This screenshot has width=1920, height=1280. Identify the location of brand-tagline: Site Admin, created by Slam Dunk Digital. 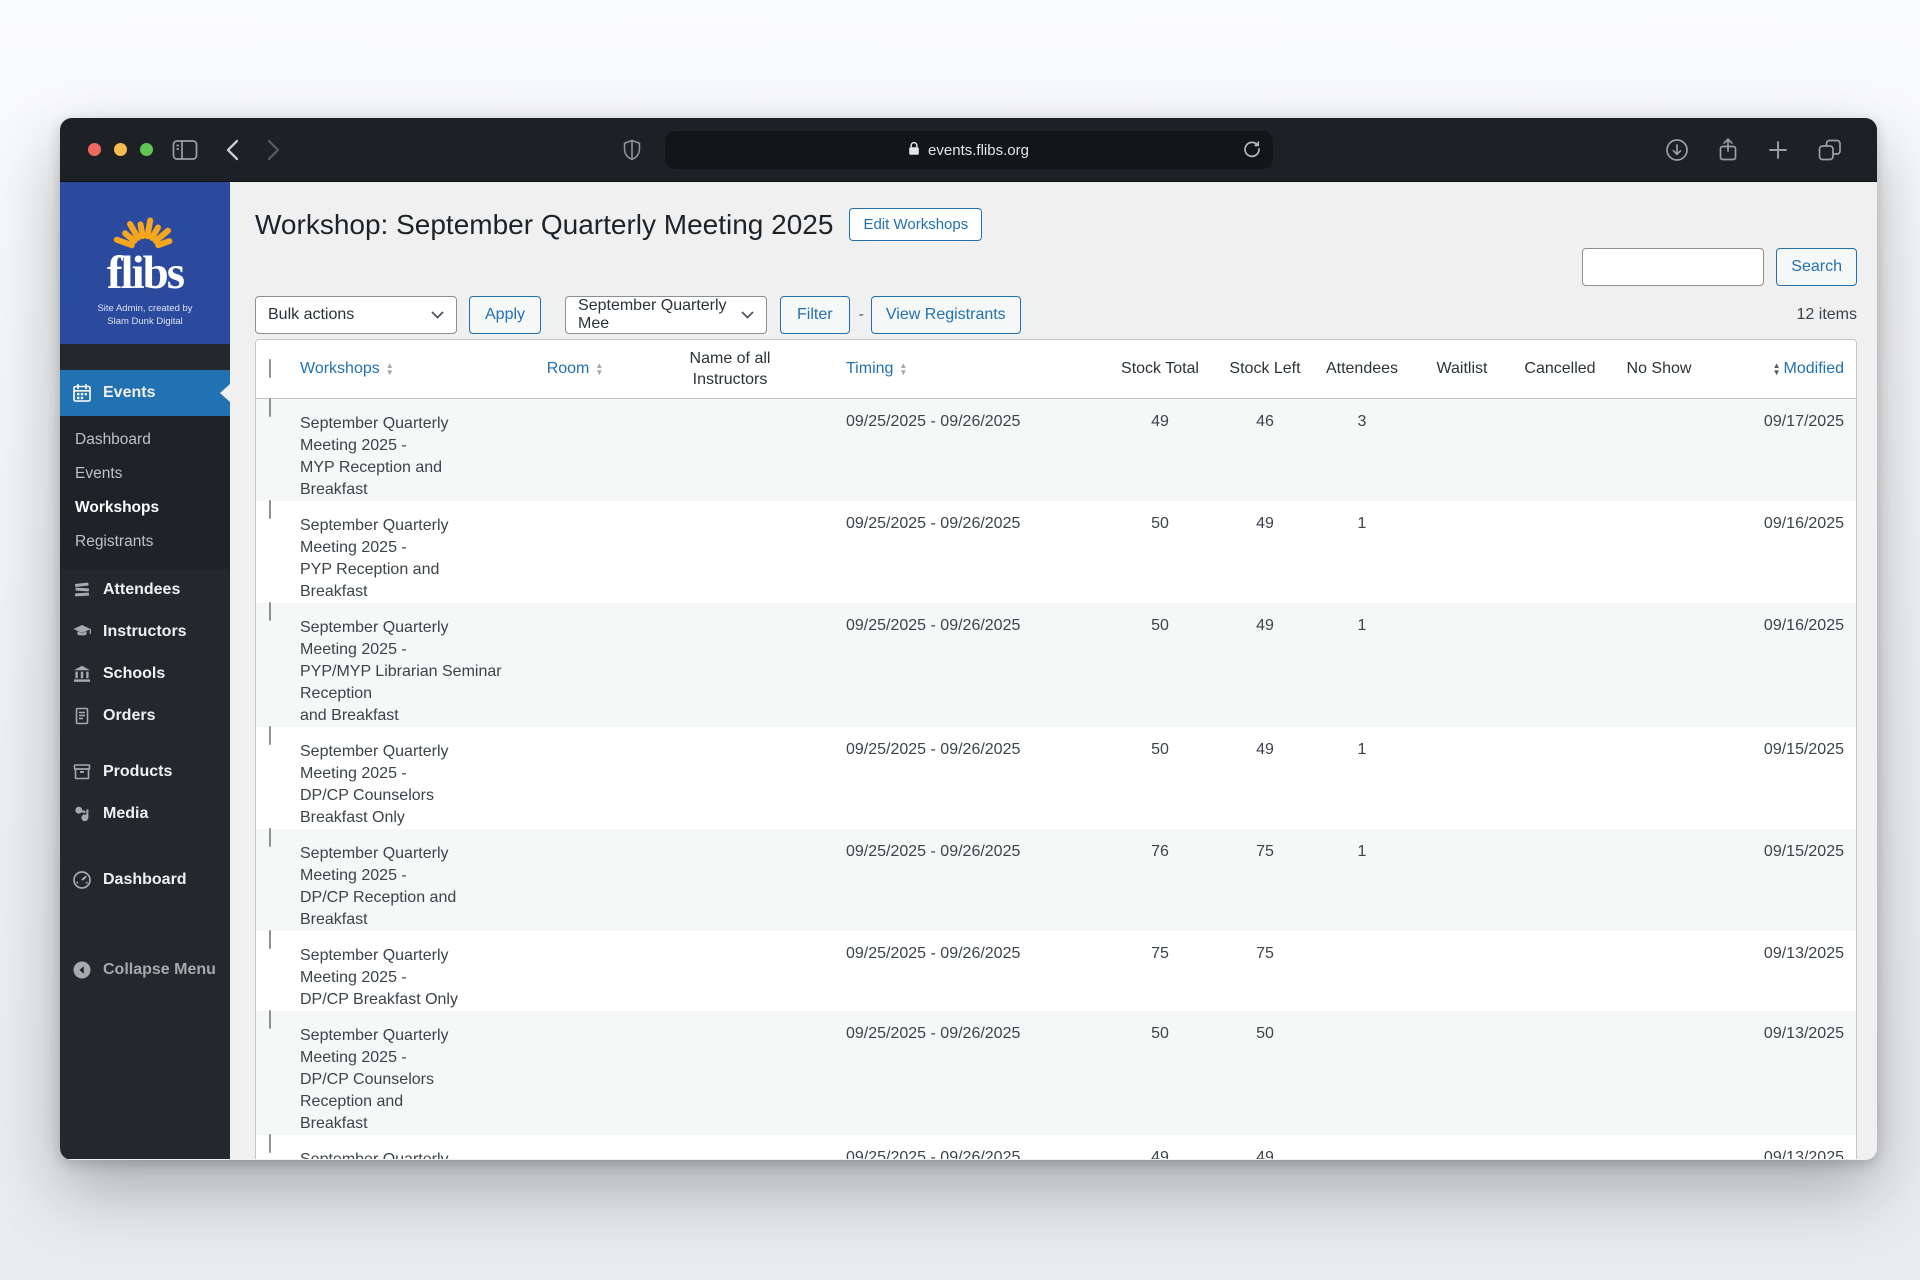
(145, 315).